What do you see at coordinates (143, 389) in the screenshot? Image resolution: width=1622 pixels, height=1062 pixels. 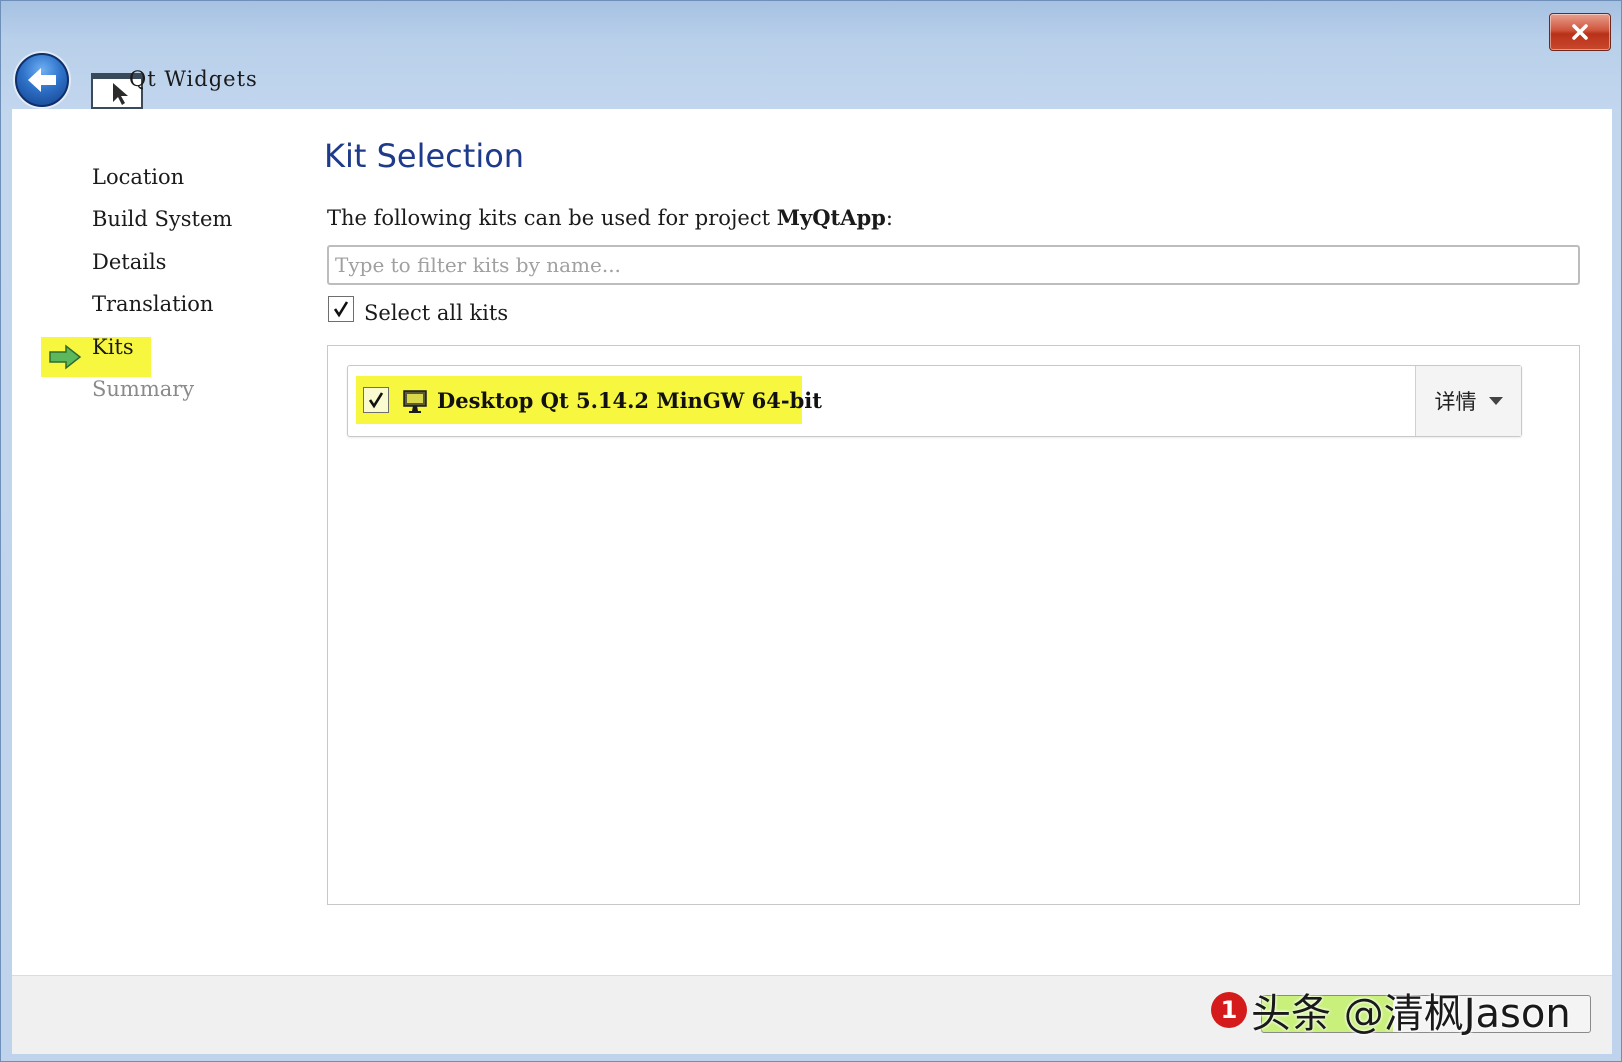 I see `nav-step-summary: Summary` at bounding box center [143, 389].